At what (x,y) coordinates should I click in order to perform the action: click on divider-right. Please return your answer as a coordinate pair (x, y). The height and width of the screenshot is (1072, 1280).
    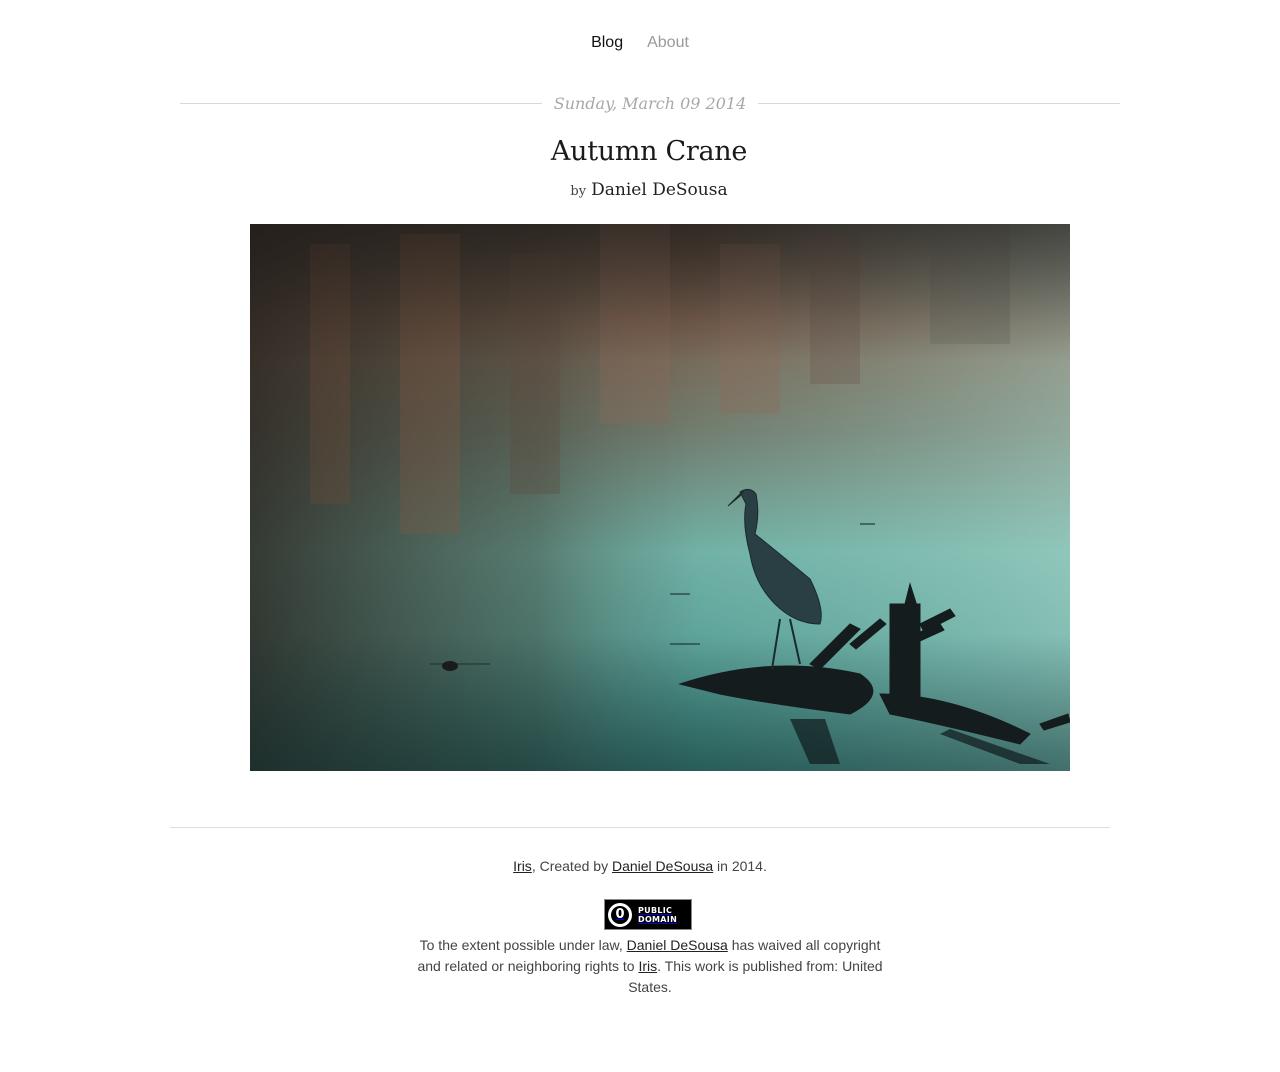
    Looking at the image, I should click on (939, 103).